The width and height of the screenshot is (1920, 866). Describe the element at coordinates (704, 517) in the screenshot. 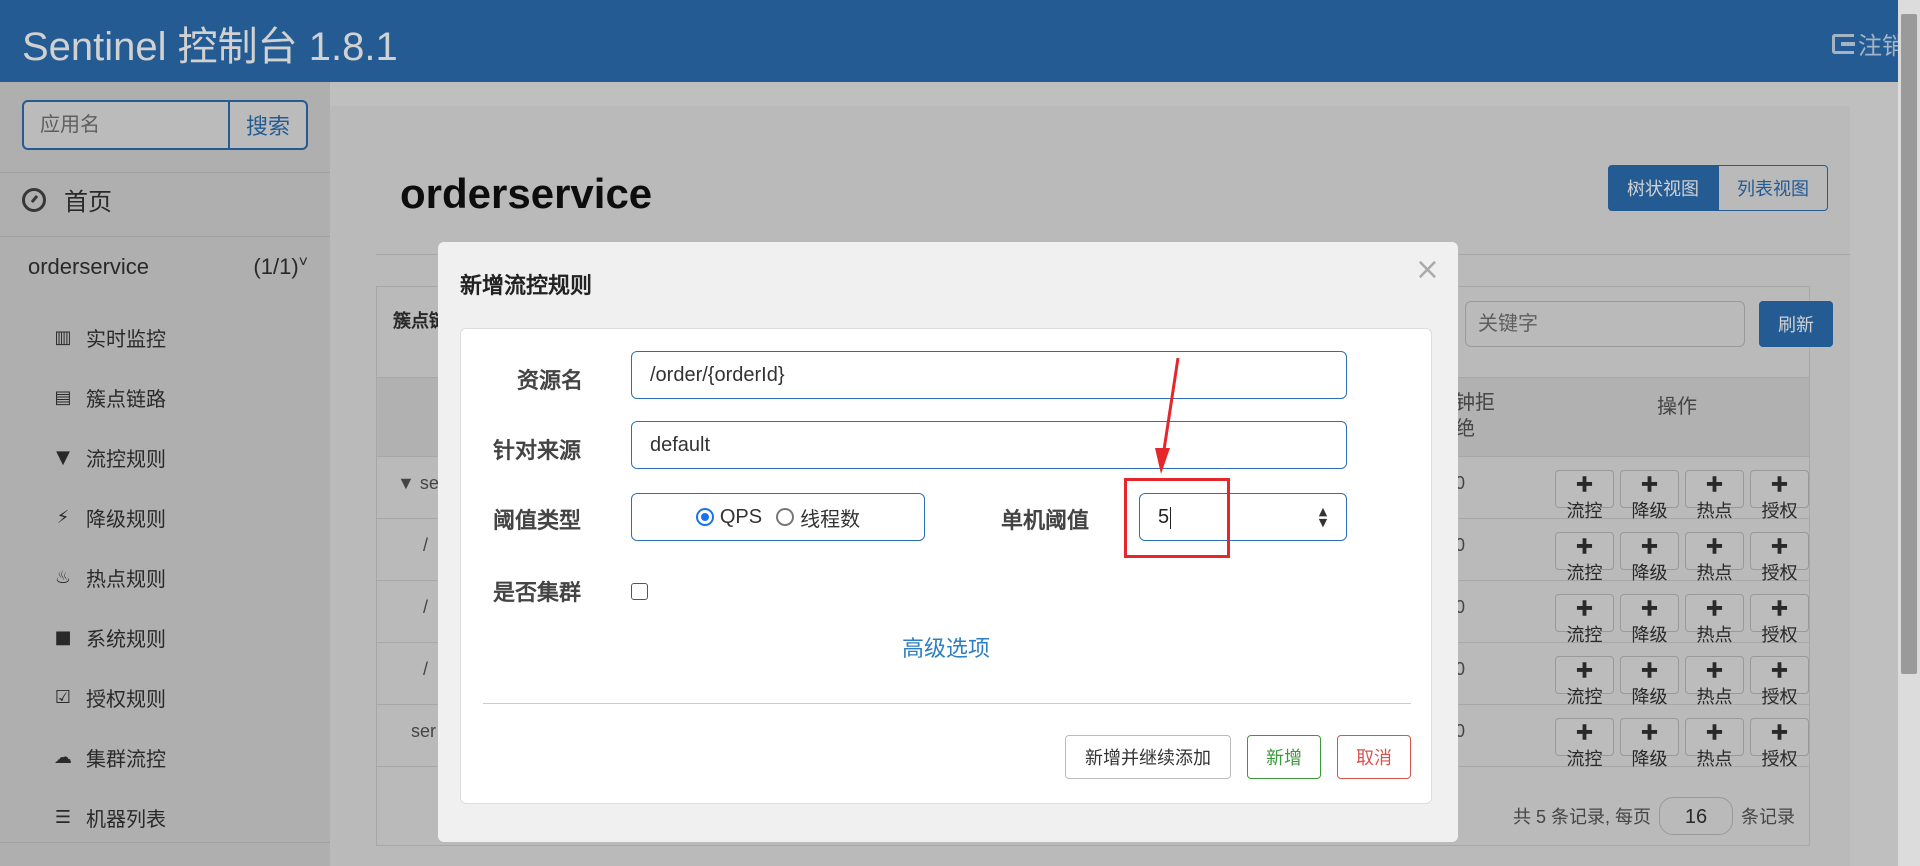

I see `radio-selected-icon` at that location.